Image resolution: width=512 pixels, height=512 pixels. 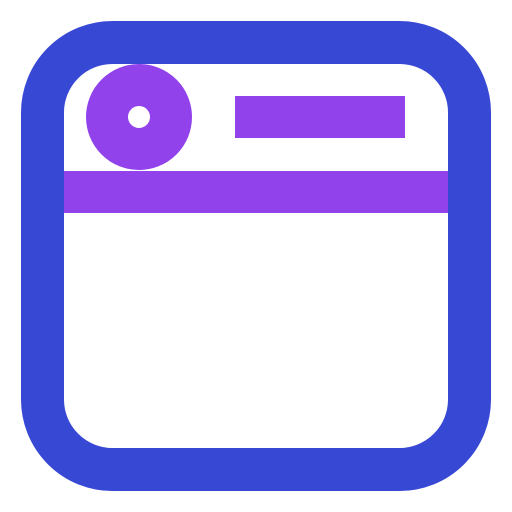 I want to click on display-slot, so click(x=320, y=117).